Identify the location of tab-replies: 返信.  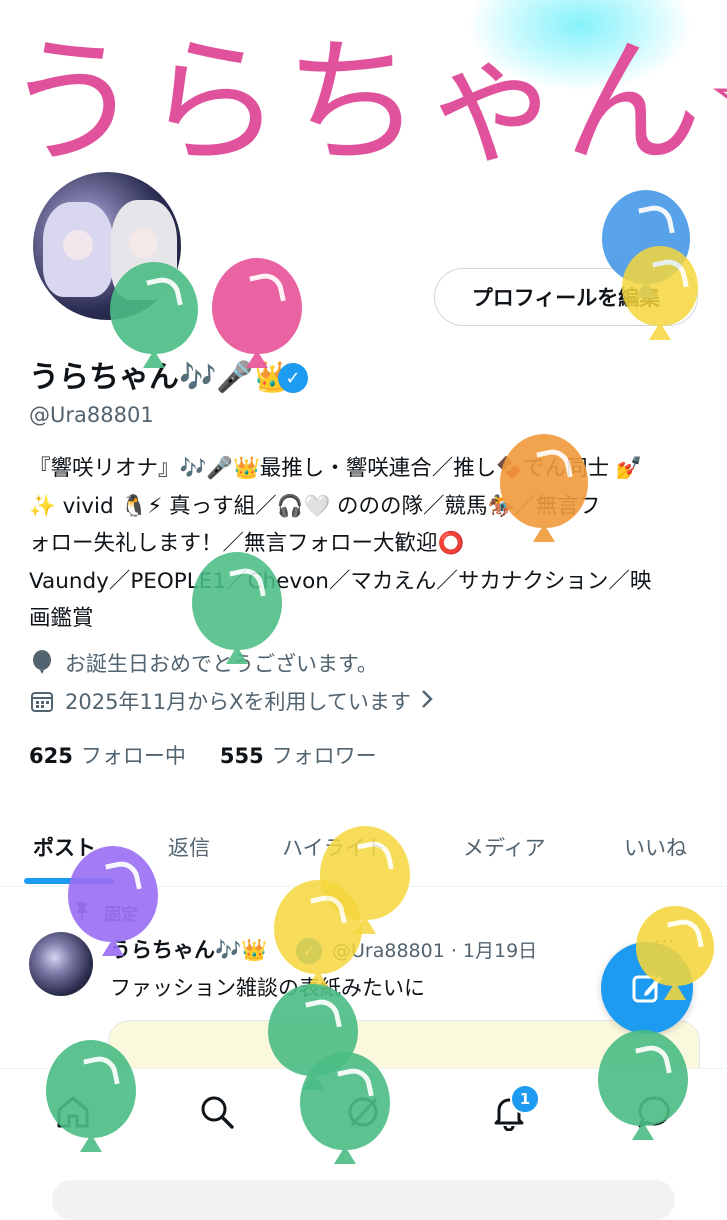
(189, 847).